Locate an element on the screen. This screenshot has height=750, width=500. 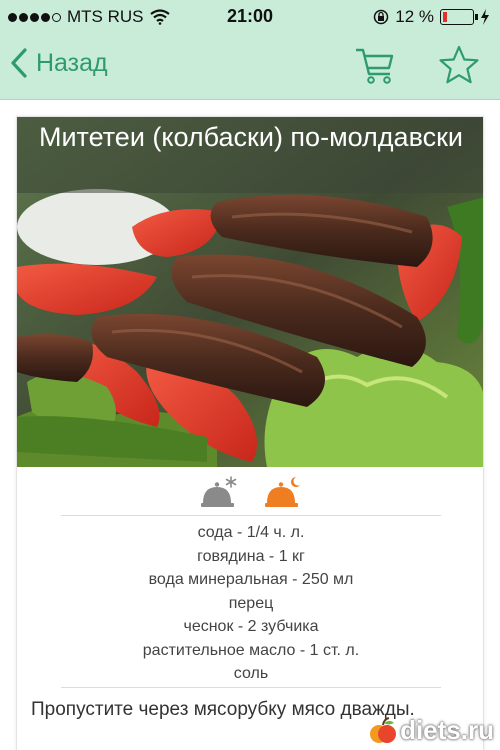
chevron-left-icon is located at coordinates (19, 63).